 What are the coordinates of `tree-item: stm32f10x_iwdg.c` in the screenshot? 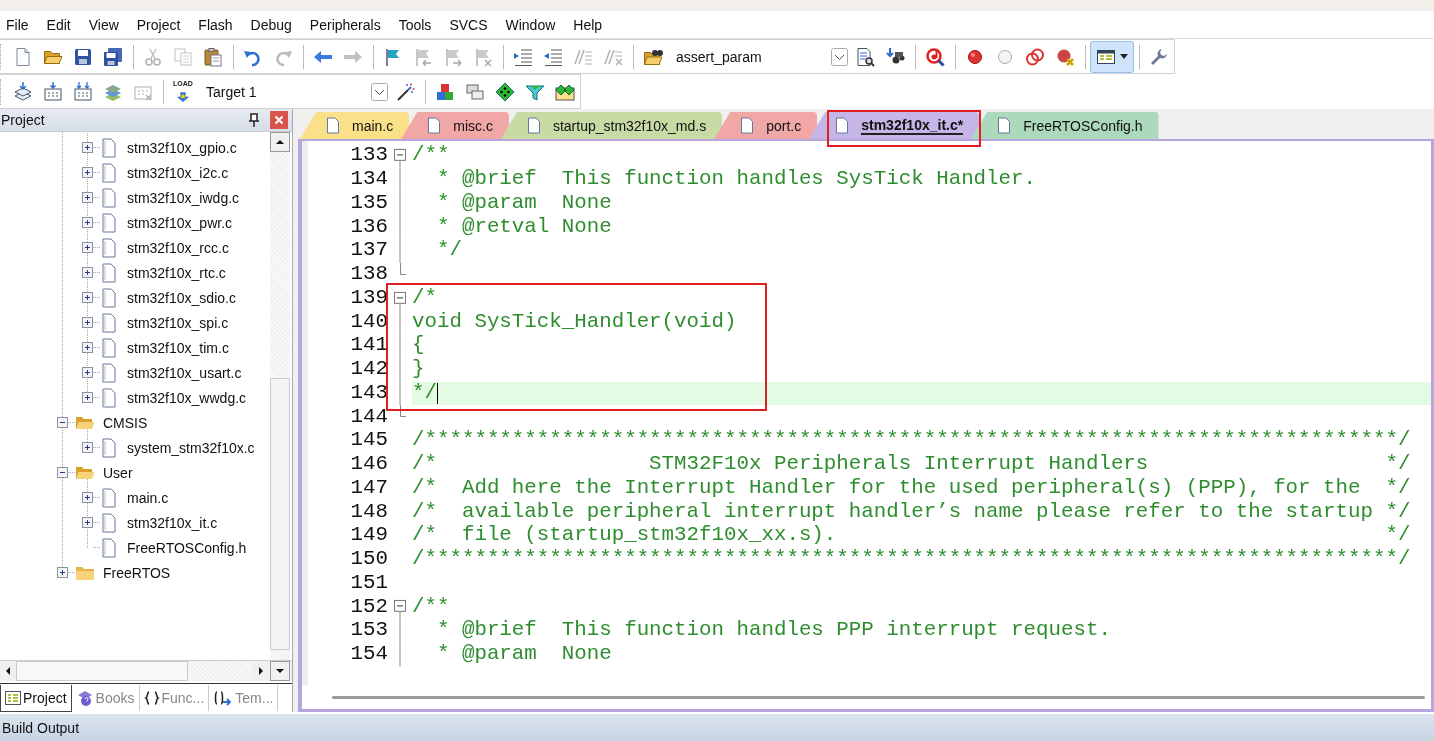 It's located at (183, 197).